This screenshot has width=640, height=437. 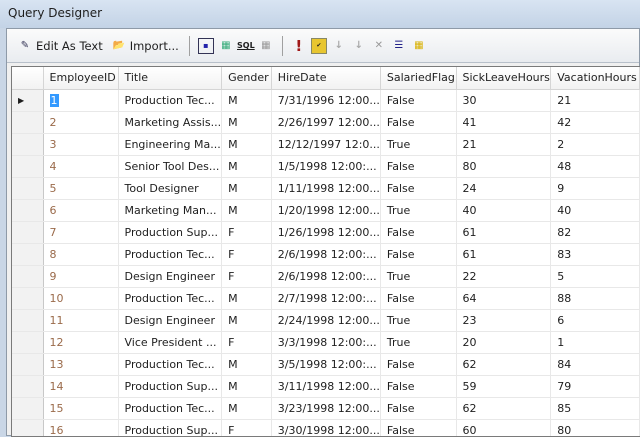 I want to click on cell-vacationhours: 88, so click(x=595, y=298).